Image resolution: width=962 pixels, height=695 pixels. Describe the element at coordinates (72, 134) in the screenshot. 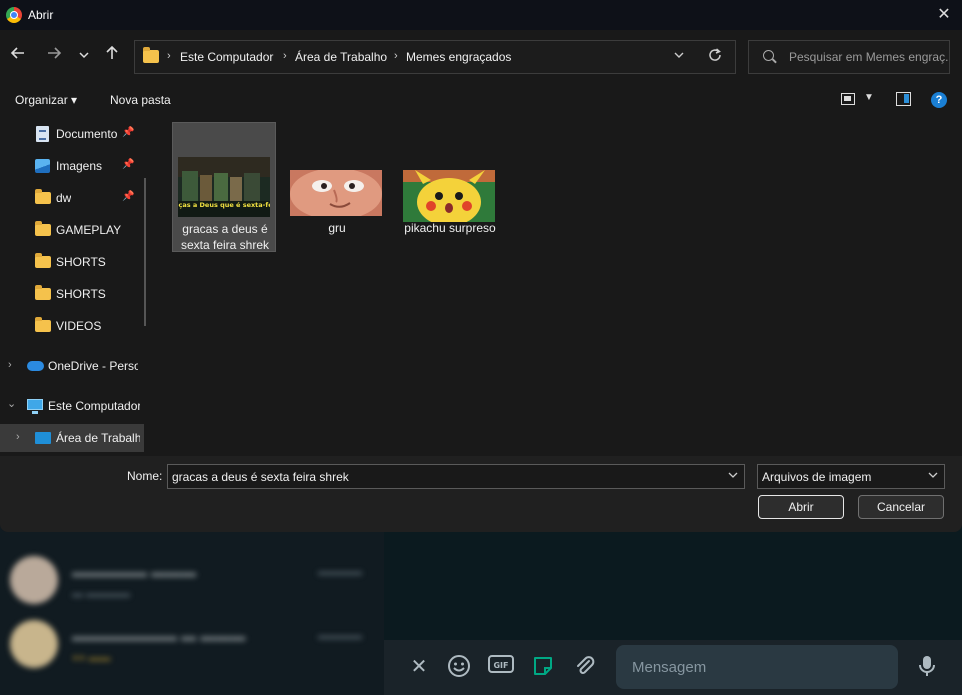

I see `sidebar-item-documents: Documento 📌` at that location.